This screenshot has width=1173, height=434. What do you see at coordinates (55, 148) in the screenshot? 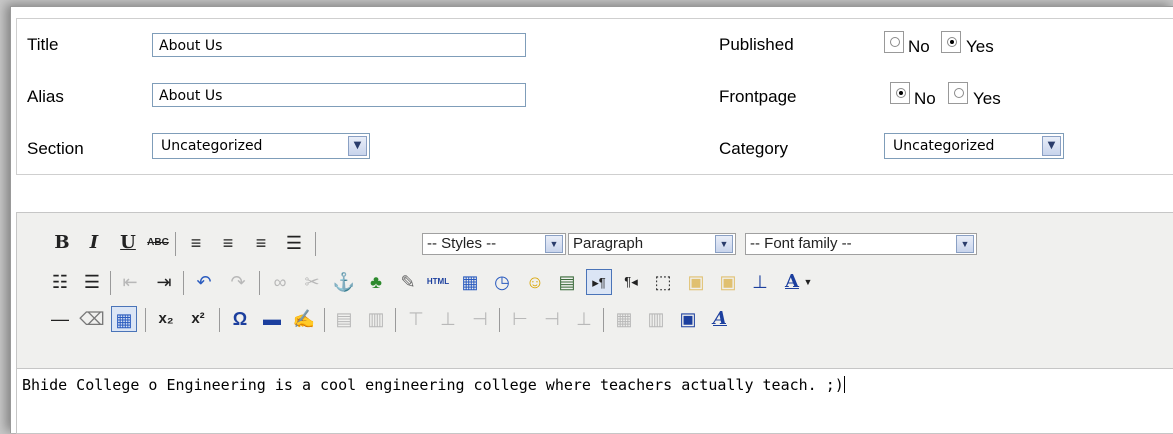
I see `section-label: Section` at bounding box center [55, 148].